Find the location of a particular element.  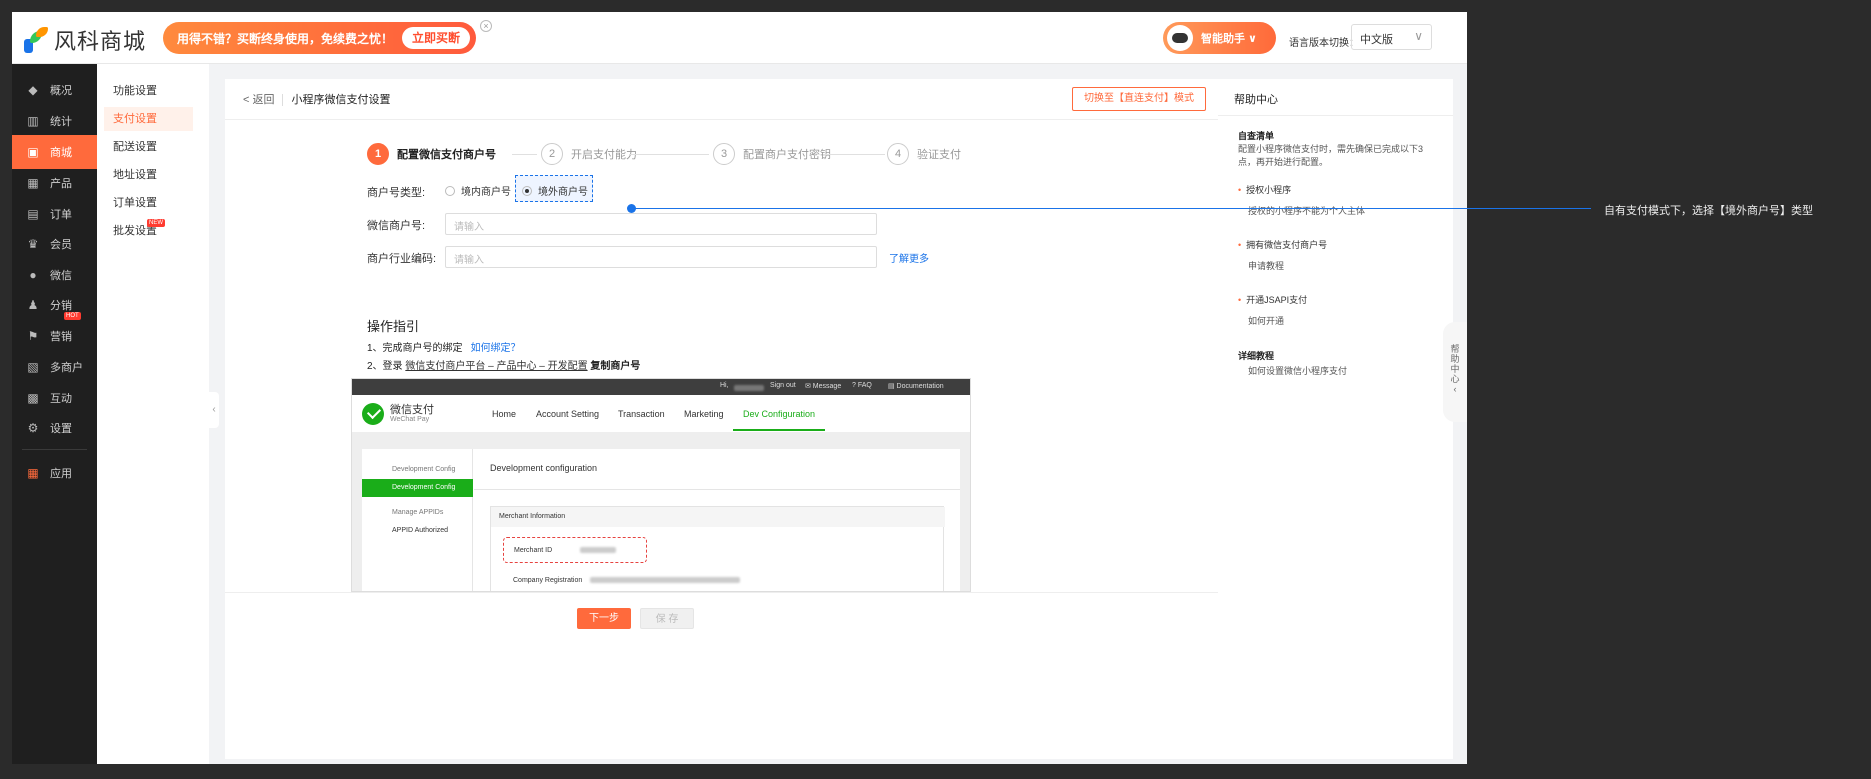

help-title: 帮助中心 is located at coordinates (1256, 100).